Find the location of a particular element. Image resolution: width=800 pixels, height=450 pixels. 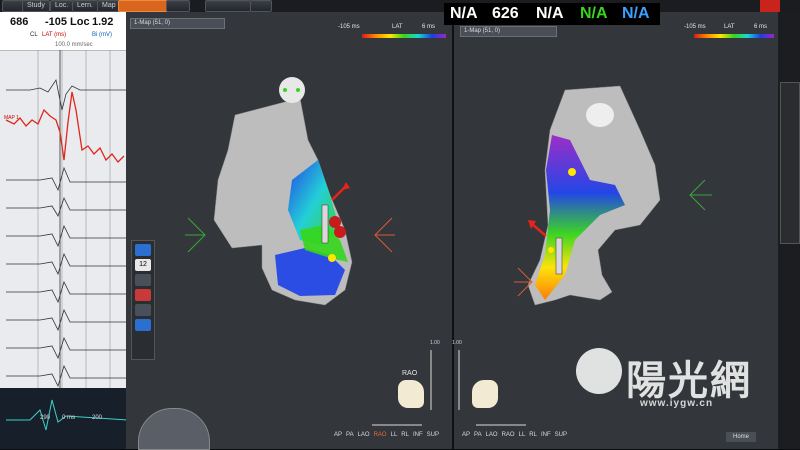

point-count: 12 is located at coordinates (143, 265).